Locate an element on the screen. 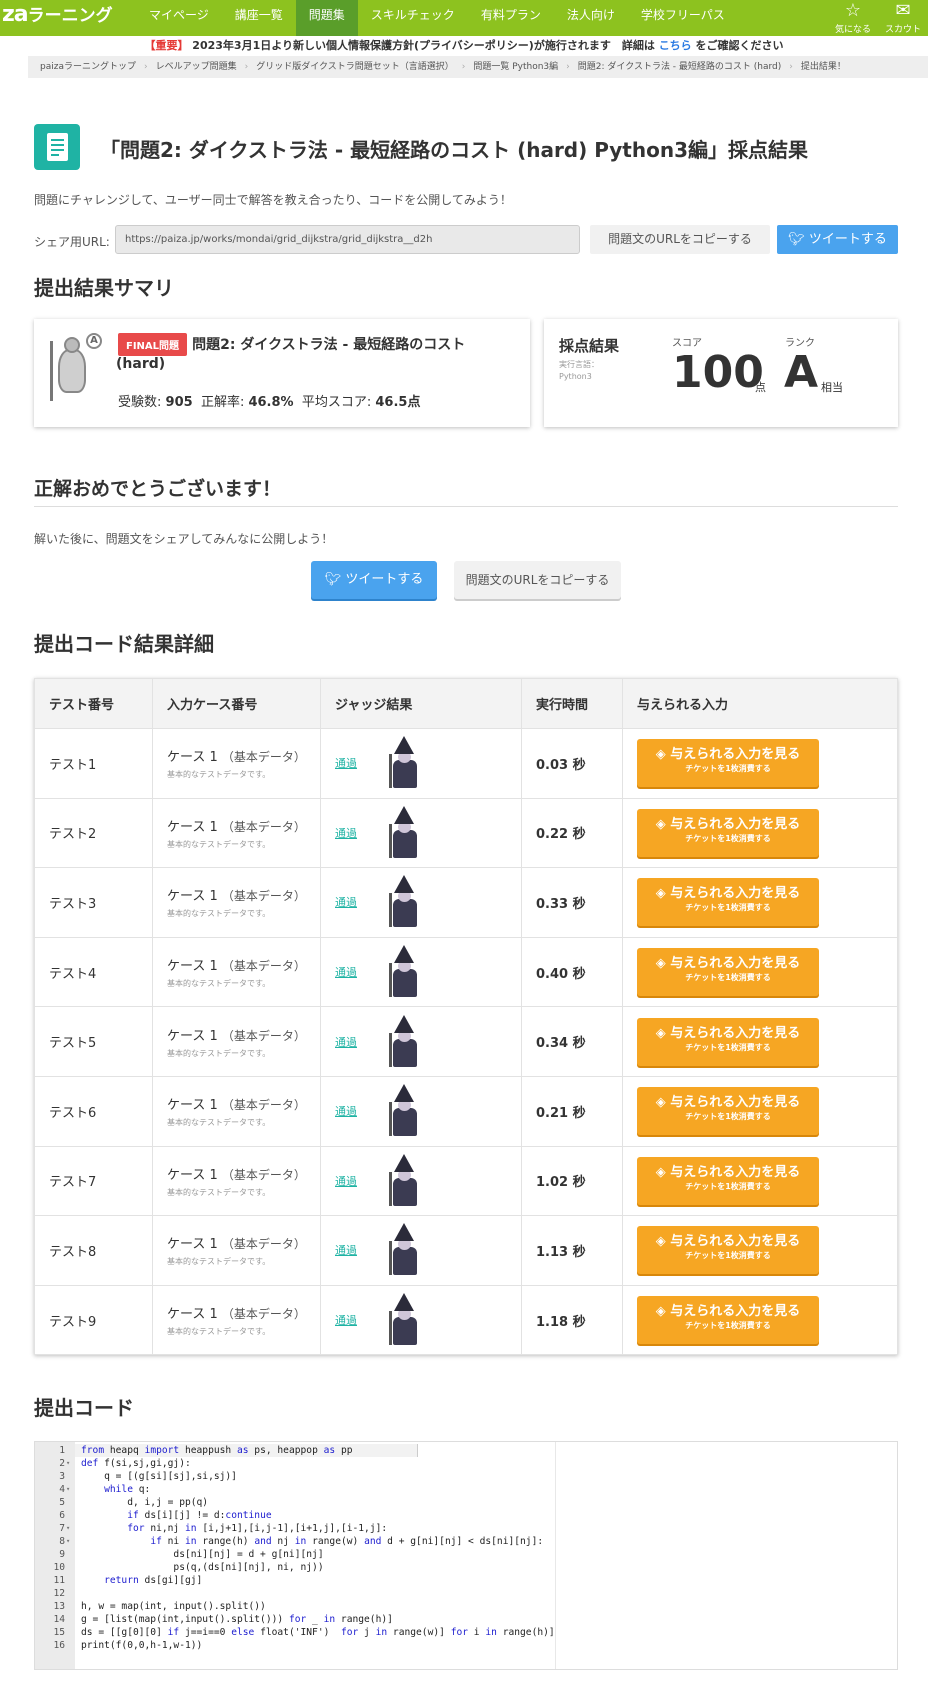 This screenshot has height=1693, width=928. congrats-tweet-button: 🐦︎ ツイートする is located at coordinates (374, 580).